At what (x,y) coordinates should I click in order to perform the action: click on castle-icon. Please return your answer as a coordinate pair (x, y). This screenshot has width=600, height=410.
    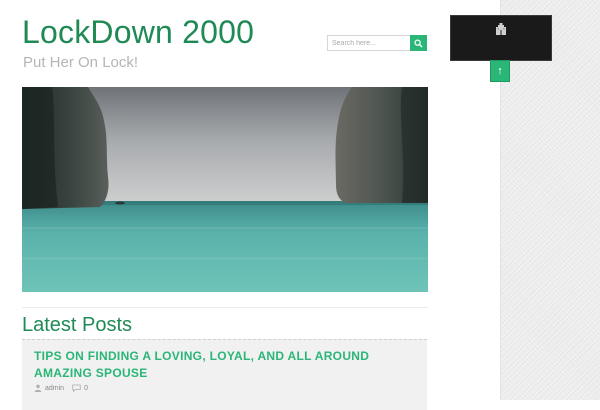
    Looking at the image, I should click on (501, 31).